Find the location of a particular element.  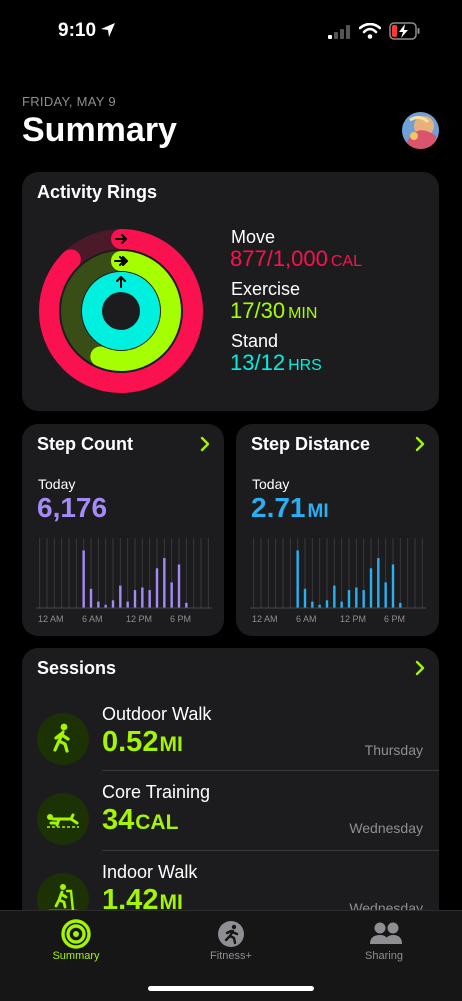

move-value: 877/1,000 CAL is located at coordinates (296, 259).